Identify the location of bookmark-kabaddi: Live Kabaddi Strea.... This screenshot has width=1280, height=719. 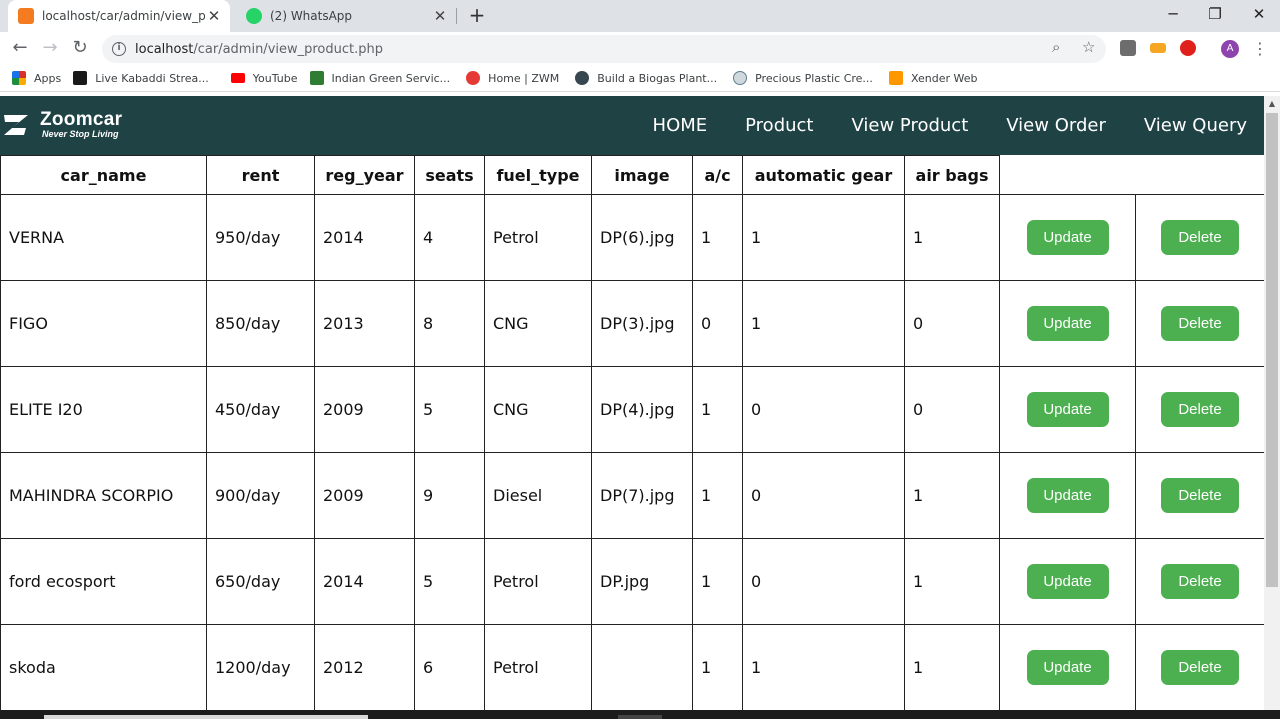
(141, 78).